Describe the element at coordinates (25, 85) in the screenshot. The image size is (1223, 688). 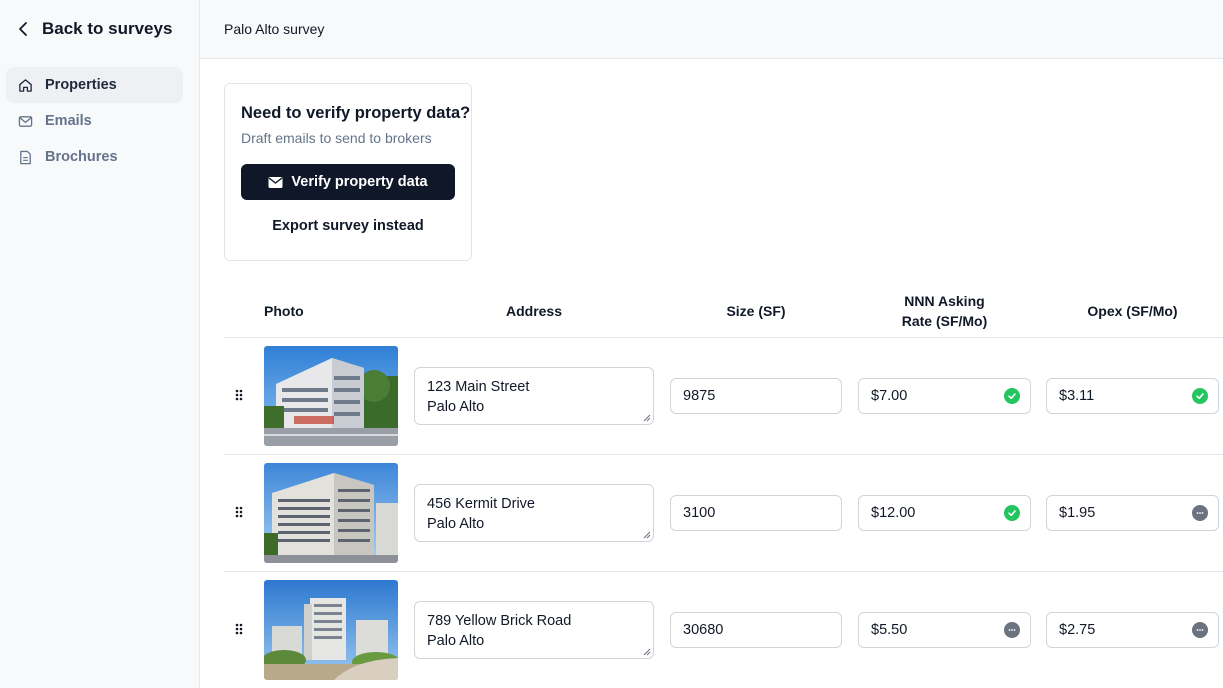
I see `home-icon` at that location.